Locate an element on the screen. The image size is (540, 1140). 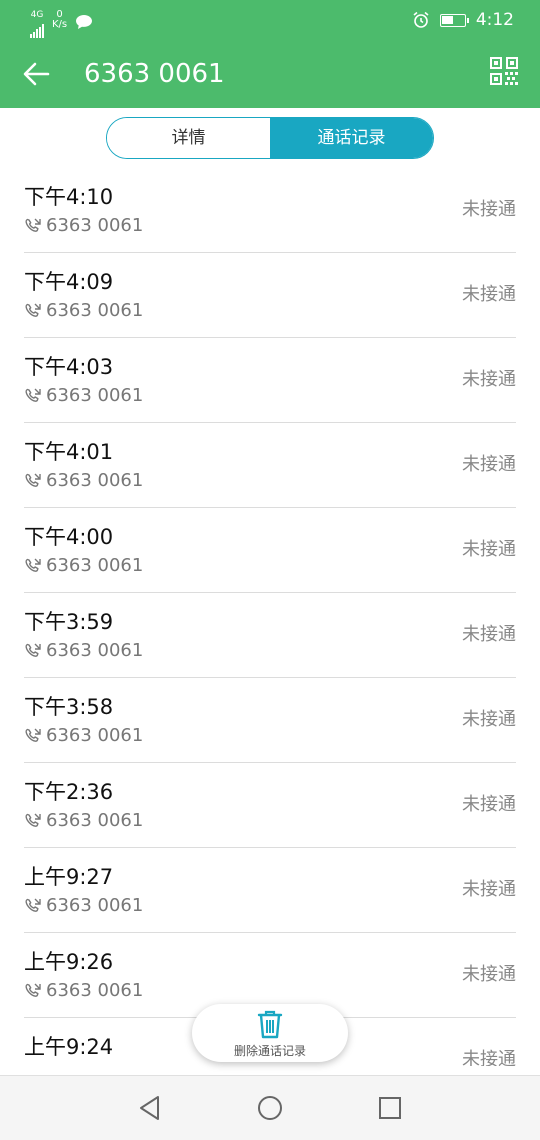
call-log-row: 下午3:58 6363 0061 未接通 is located at coordinates (270, 720).